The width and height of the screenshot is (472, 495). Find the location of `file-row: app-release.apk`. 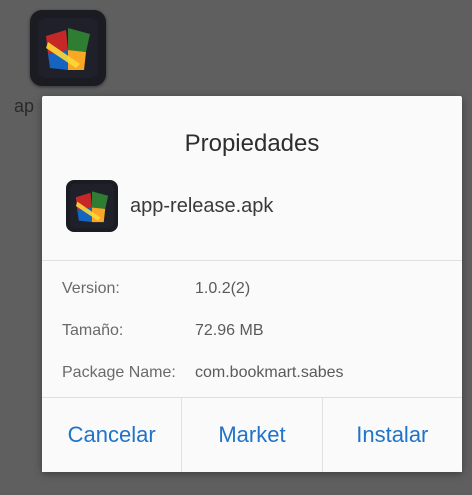

file-row: app-release.apk is located at coordinates (169, 206).